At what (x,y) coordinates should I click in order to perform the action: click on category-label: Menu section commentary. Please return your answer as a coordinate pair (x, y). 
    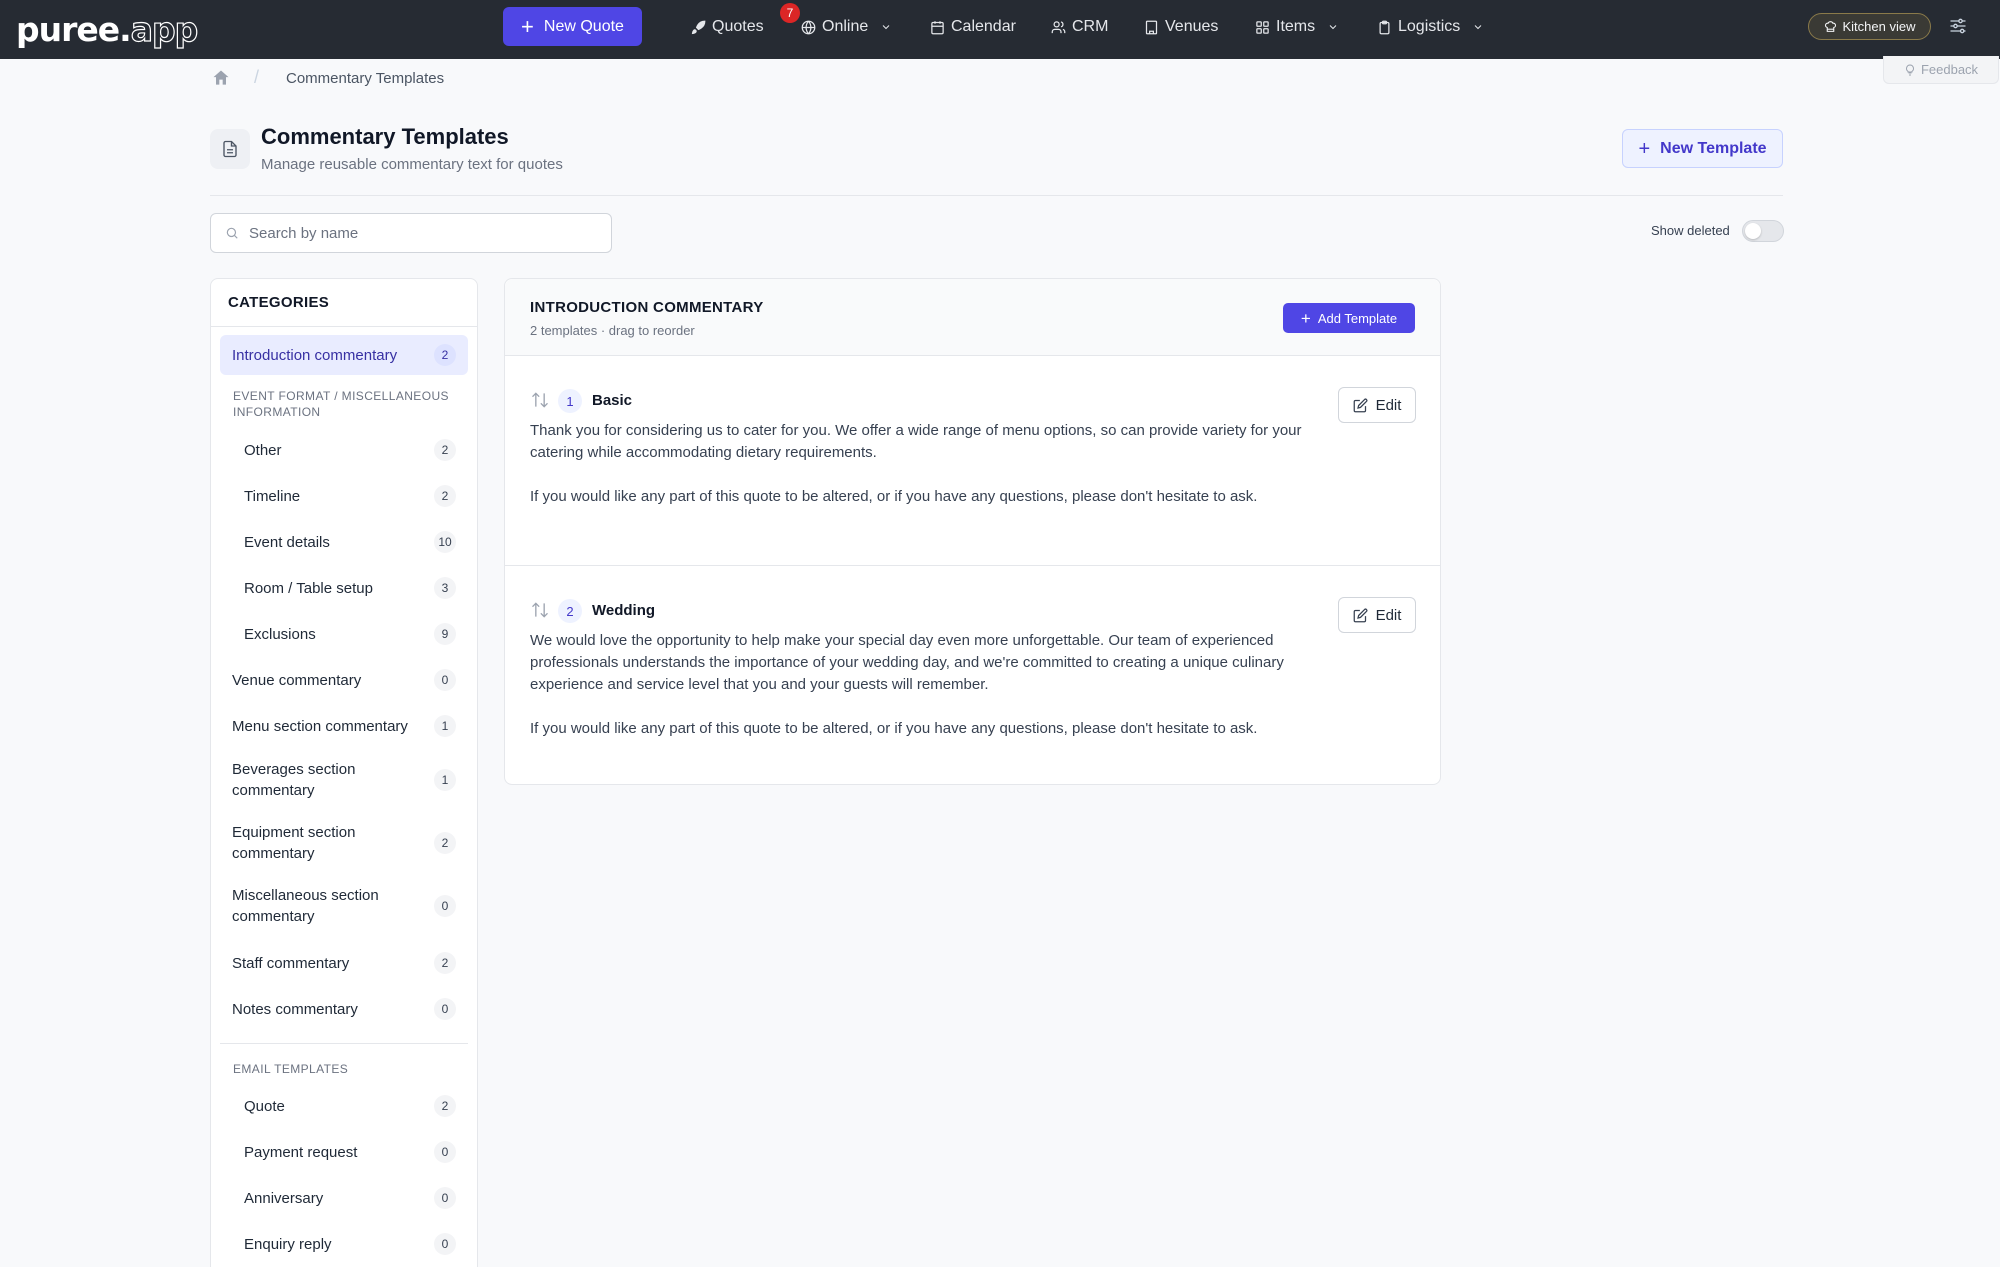
    Looking at the image, I should click on (320, 726).